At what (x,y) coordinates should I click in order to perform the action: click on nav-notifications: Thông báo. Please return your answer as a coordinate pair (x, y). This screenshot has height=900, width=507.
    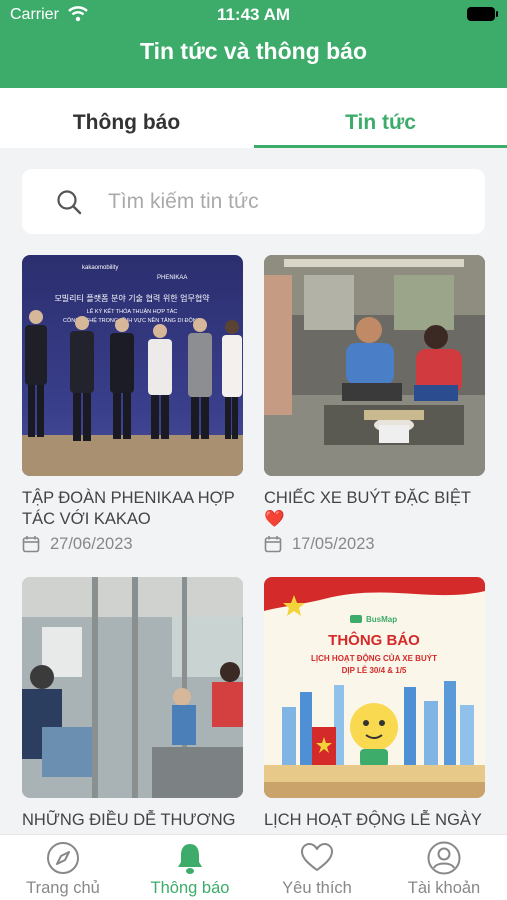
    Looking at the image, I should click on (190, 867).